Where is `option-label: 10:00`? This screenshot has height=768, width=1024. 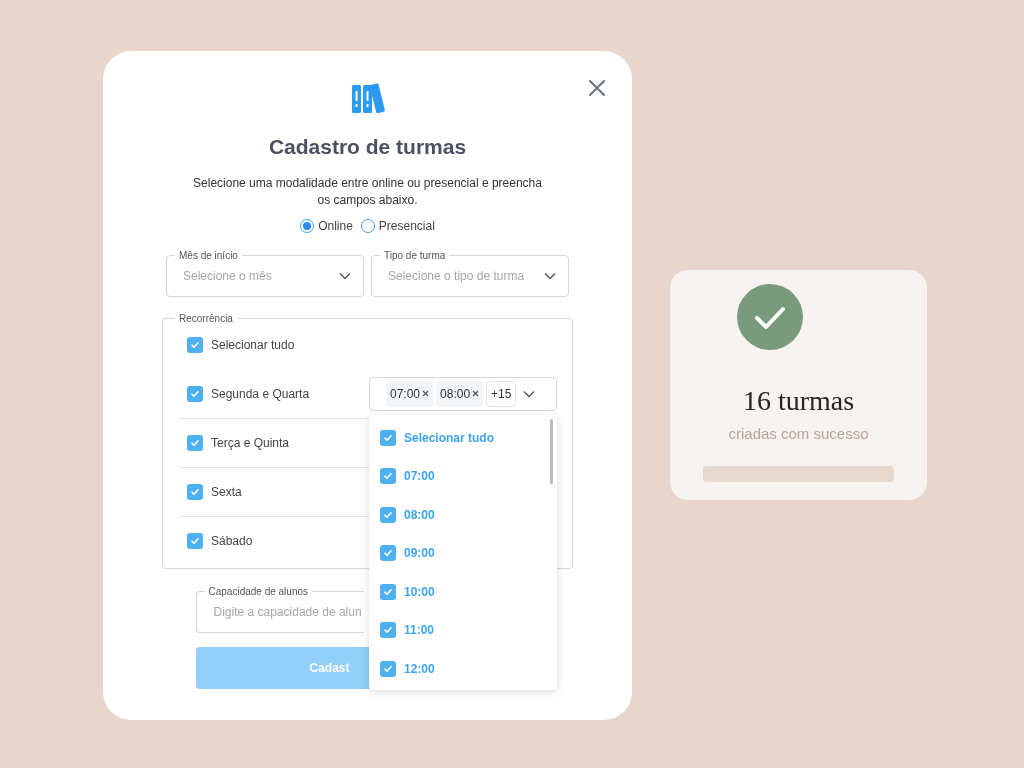 option-label: 10:00 is located at coordinates (419, 591).